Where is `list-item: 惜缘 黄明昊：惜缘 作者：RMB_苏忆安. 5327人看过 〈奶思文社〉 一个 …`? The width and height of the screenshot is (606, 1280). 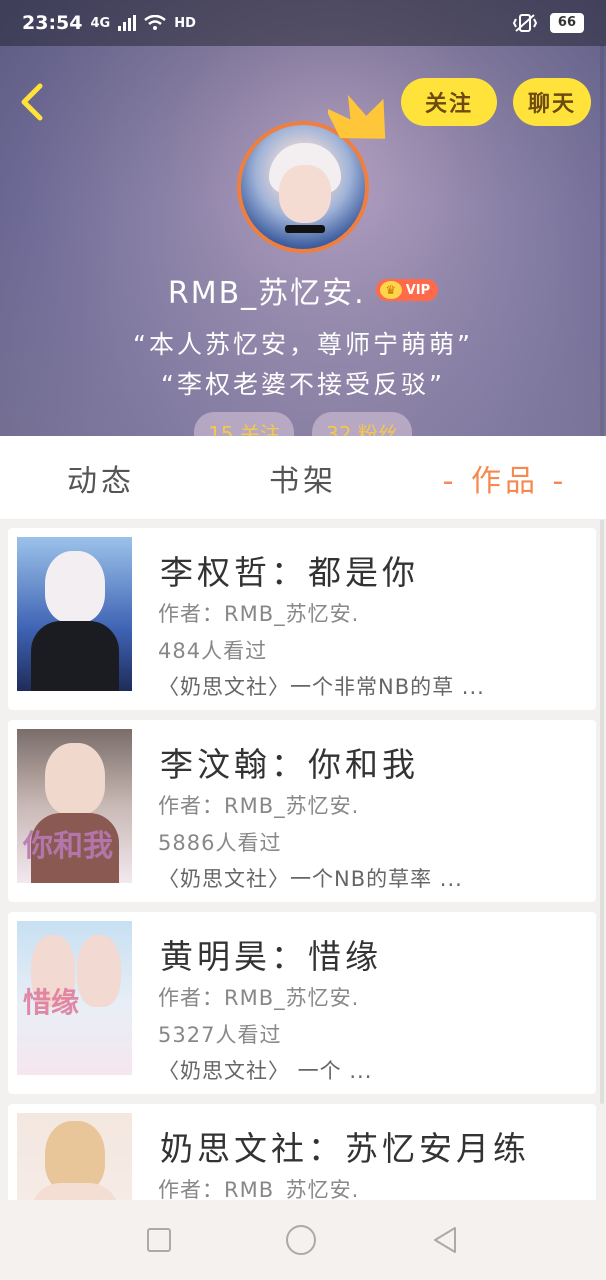
list-item: 惜缘 黄明昊：惜缘 作者：RMB_苏忆安. 5327人看过 〈奶思文社〉 一个 … is located at coordinates (302, 1003).